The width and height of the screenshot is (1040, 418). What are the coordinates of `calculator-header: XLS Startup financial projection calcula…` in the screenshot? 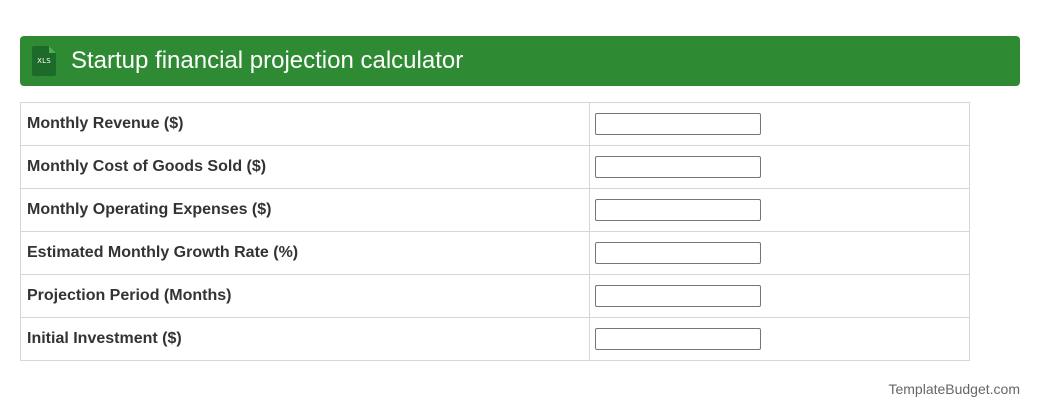 It's located at (520, 61).